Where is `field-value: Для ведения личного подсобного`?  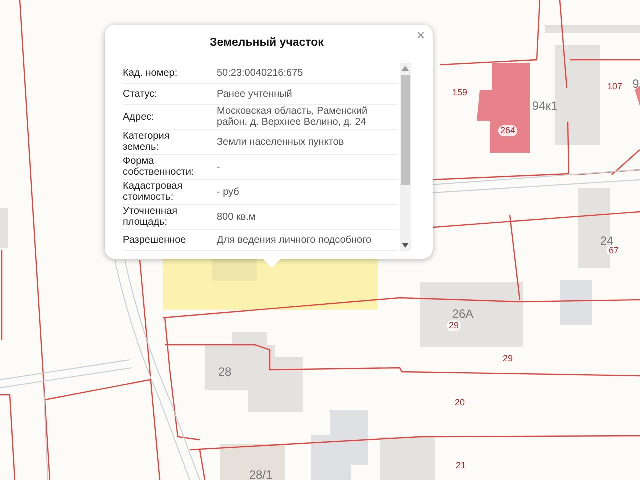 field-value: Для ведения личного подсобного is located at coordinates (295, 240).